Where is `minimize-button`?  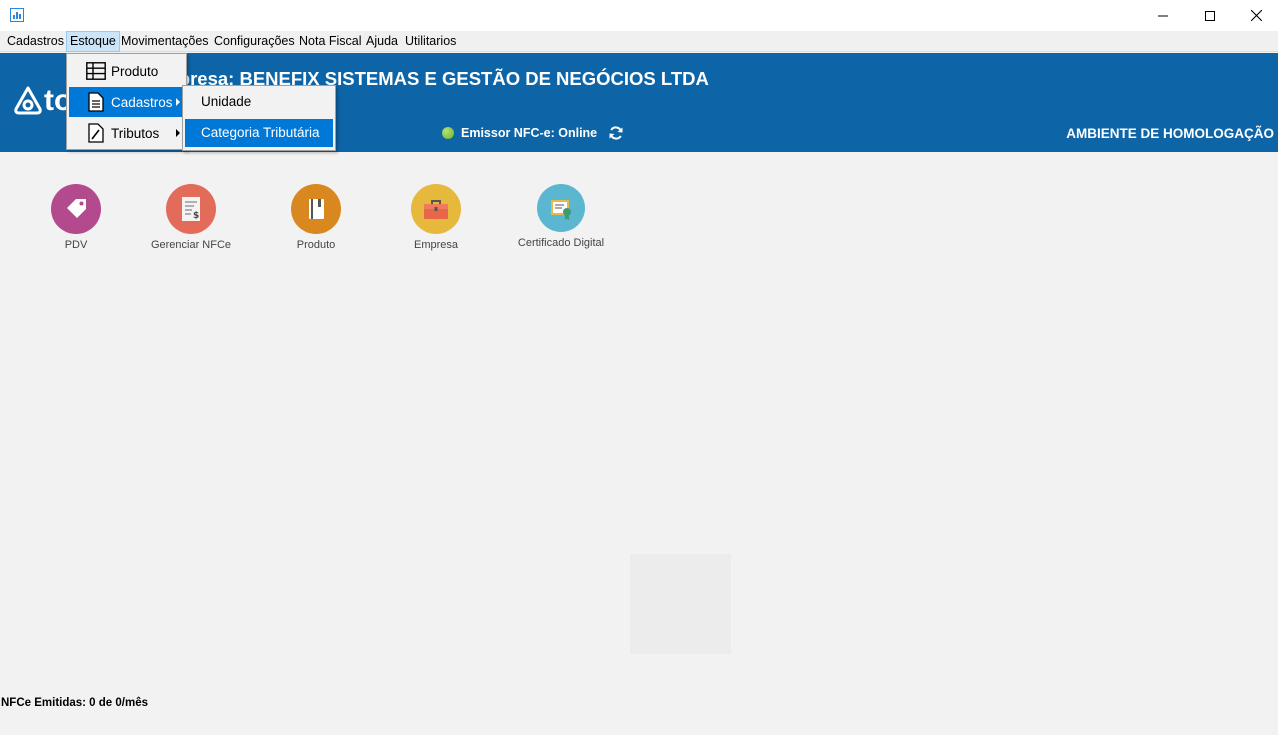
minimize-button is located at coordinates (1163, 15).